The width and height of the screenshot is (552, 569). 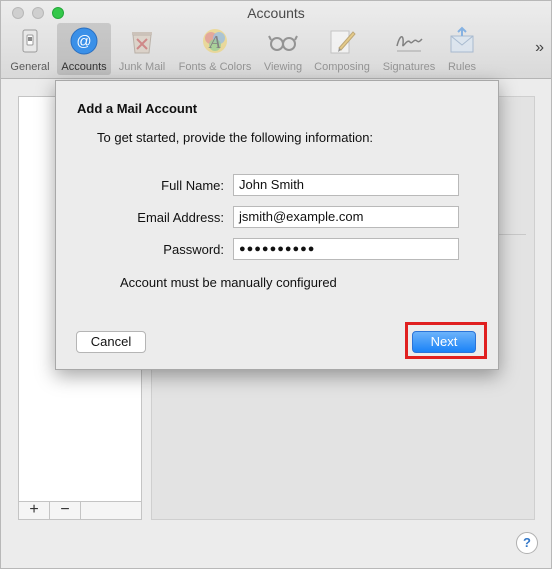 What do you see at coordinates (142, 43) in the screenshot?
I see `junk-mail-icon` at bounding box center [142, 43].